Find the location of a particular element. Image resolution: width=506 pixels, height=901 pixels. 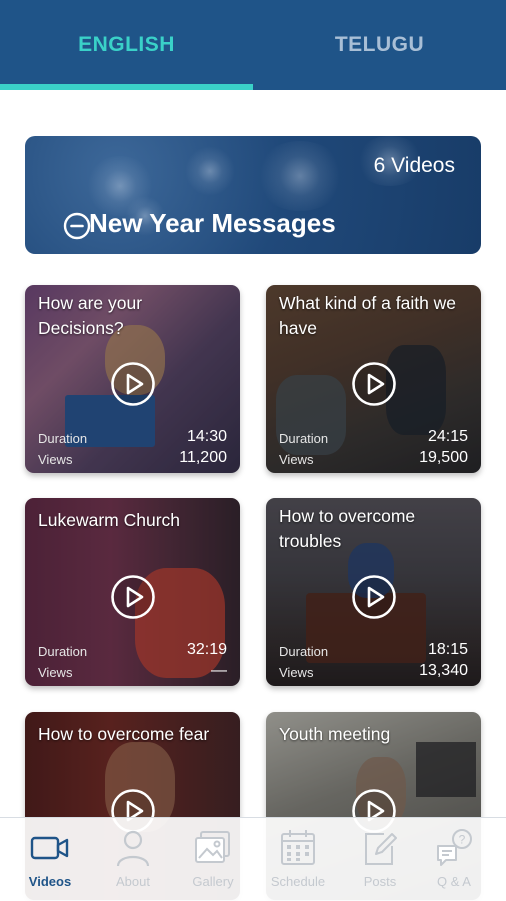

gallery-icon is located at coordinates (212, 847).